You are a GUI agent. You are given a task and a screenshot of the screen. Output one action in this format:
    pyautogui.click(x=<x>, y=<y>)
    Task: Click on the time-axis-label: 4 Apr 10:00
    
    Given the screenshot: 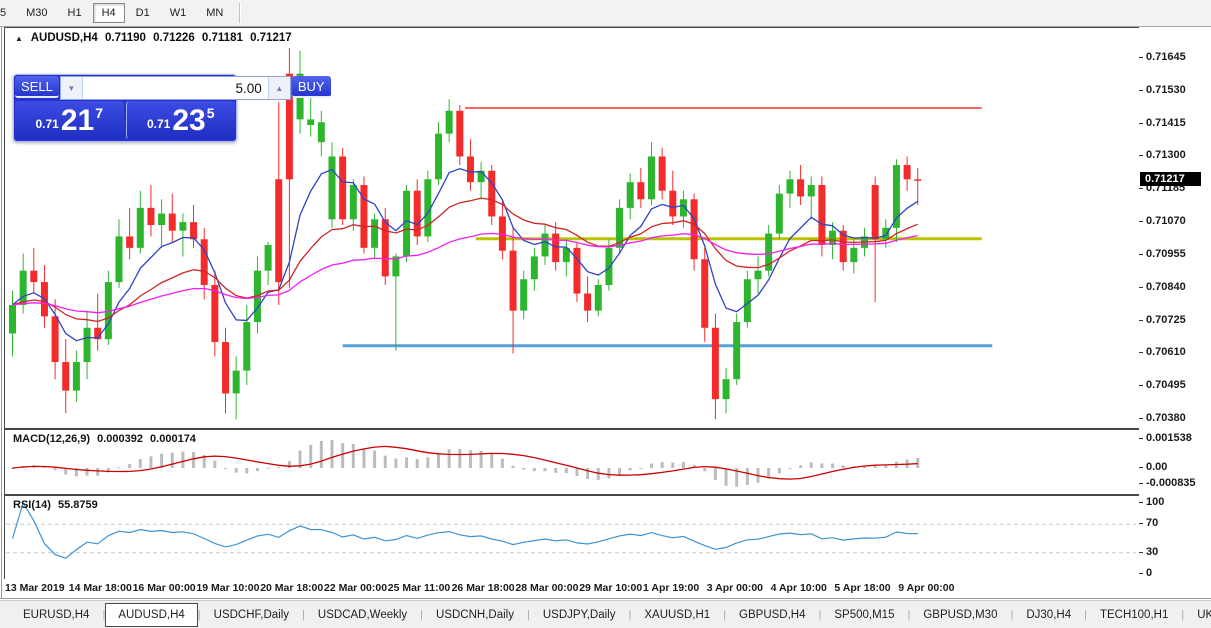 What is the action you would take?
    pyautogui.click(x=798, y=588)
    